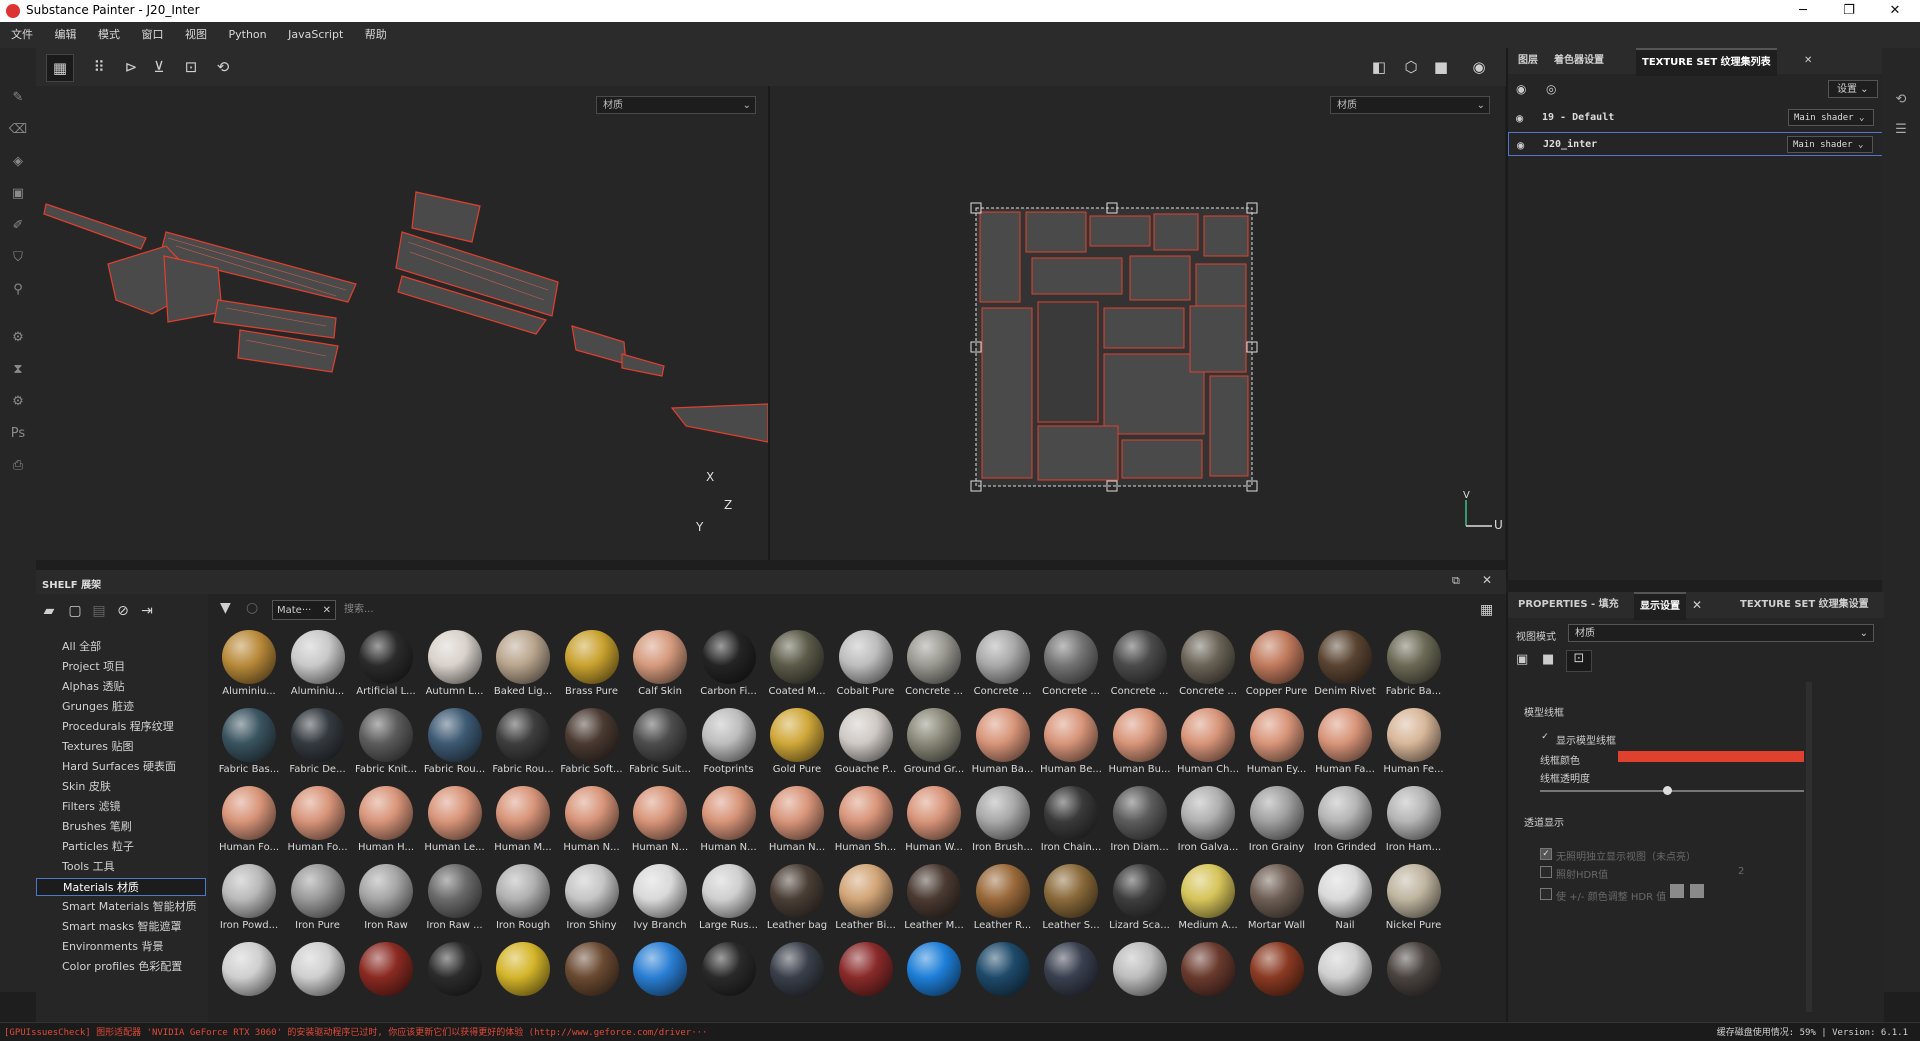  Describe the element at coordinates (729, 745) in the screenshot. I see `material-thumbnail: Footprints` at that location.